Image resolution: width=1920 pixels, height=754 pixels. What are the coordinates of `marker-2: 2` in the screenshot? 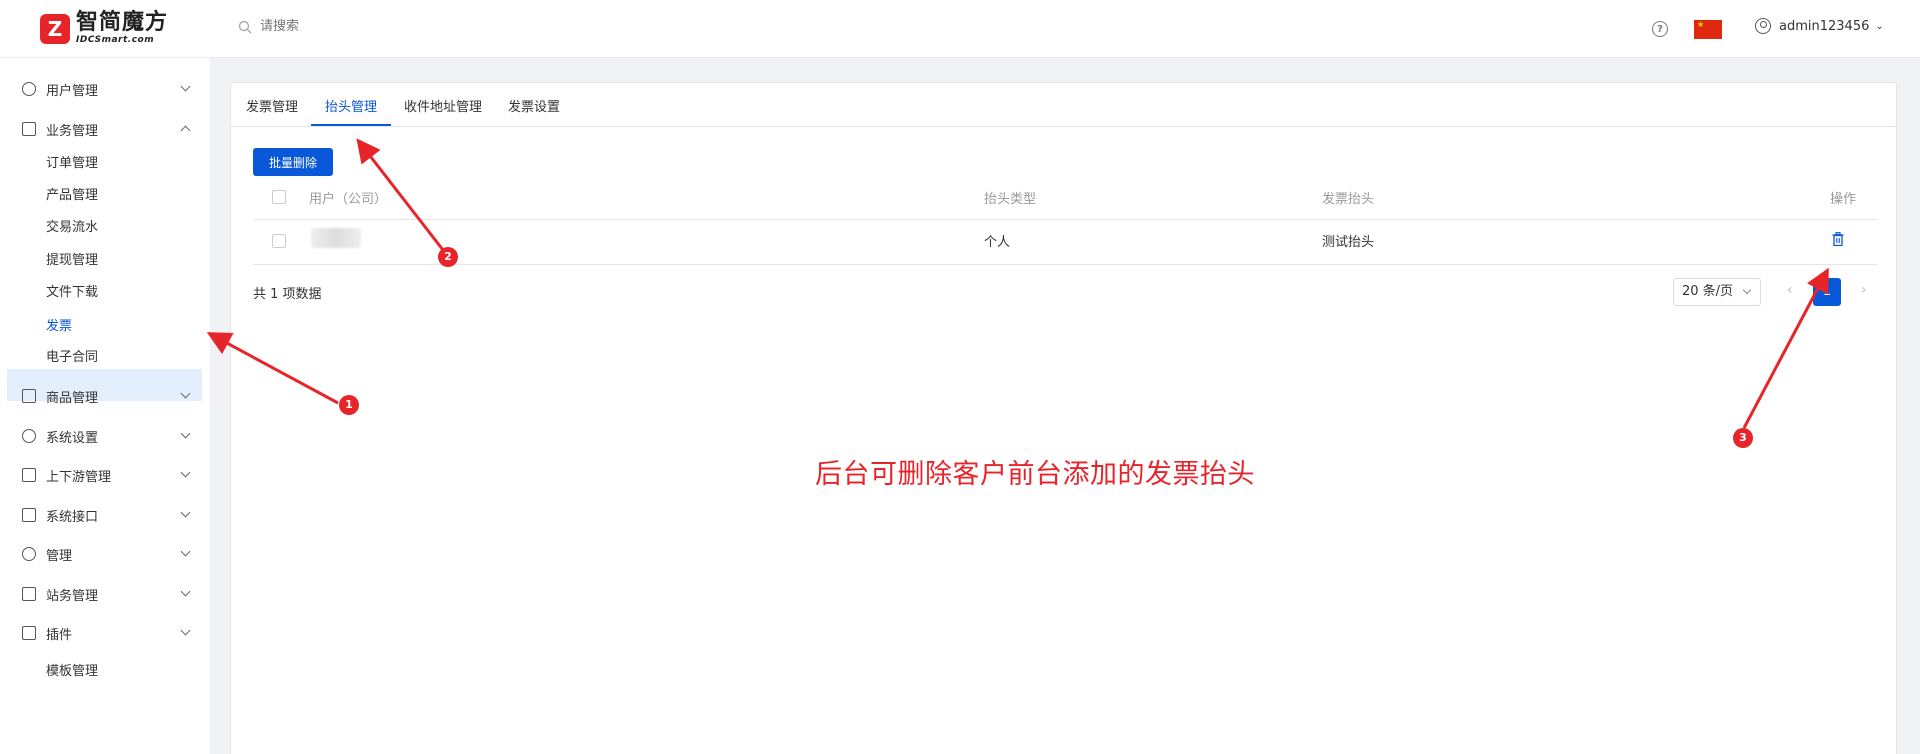 It's located at (448, 257).